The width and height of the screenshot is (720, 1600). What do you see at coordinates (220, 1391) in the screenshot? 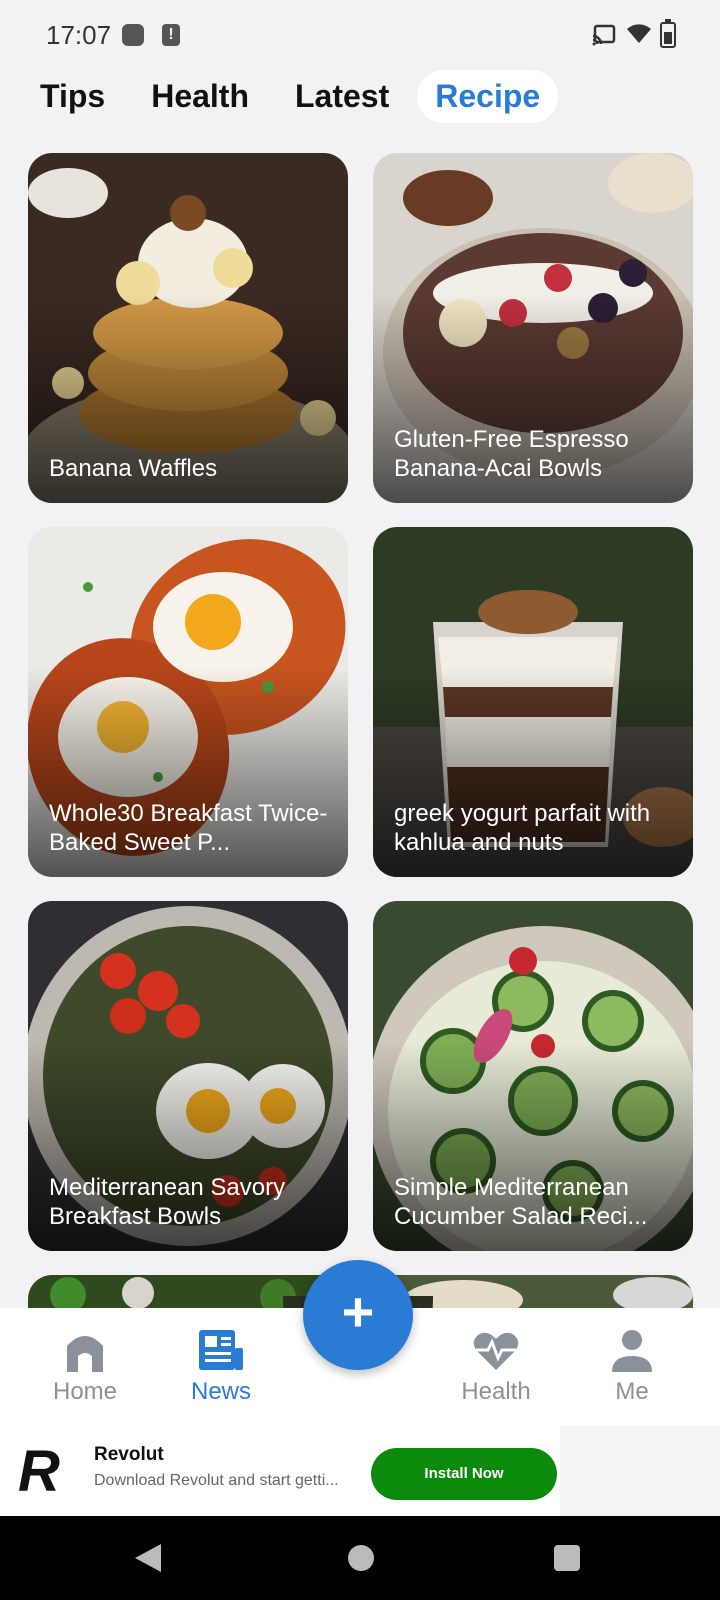
I see `nav-label-news: News` at bounding box center [220, 1391].